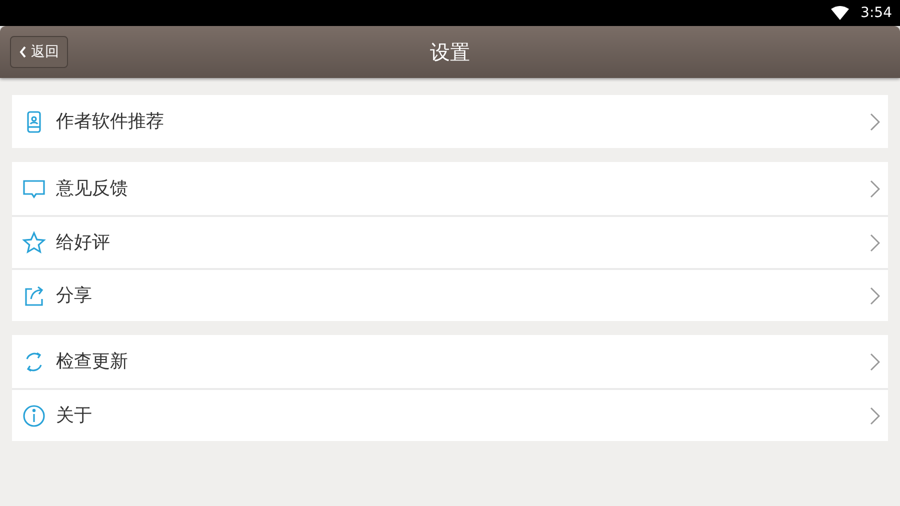 Image resolution: width=900 pixels, height=506 pixels. I want to click on wifi-icon, so click(839, 13).